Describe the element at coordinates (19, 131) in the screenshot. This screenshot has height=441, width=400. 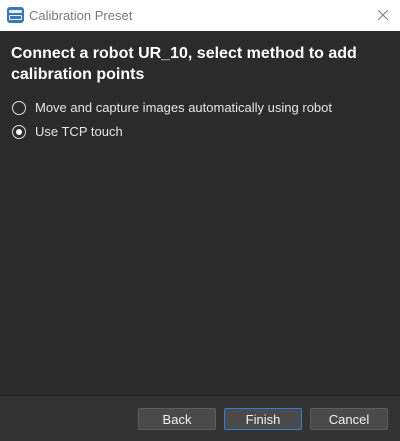
I see `radio-button-checked` at that location.